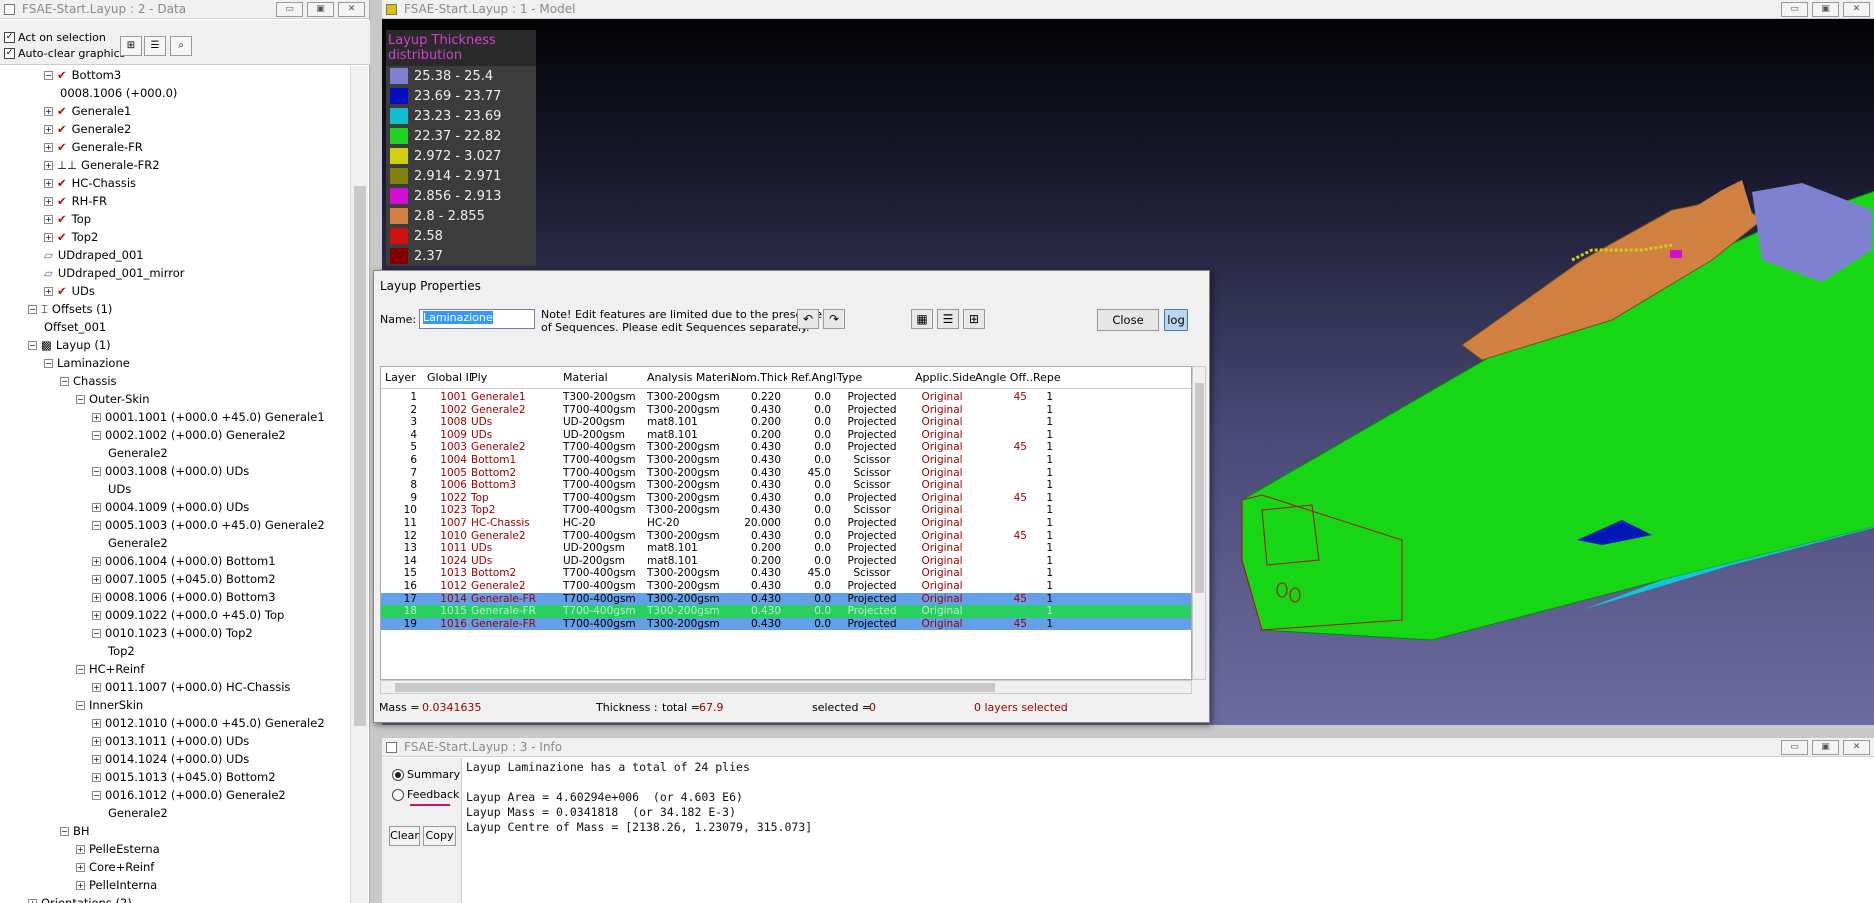 Image resolution: width=1874 pixels, height=903 pixels. What do you see at coordinates (88, 381) in the screenshot?
I see `tree-node: − Chassis` at bounding box center [88, 381].